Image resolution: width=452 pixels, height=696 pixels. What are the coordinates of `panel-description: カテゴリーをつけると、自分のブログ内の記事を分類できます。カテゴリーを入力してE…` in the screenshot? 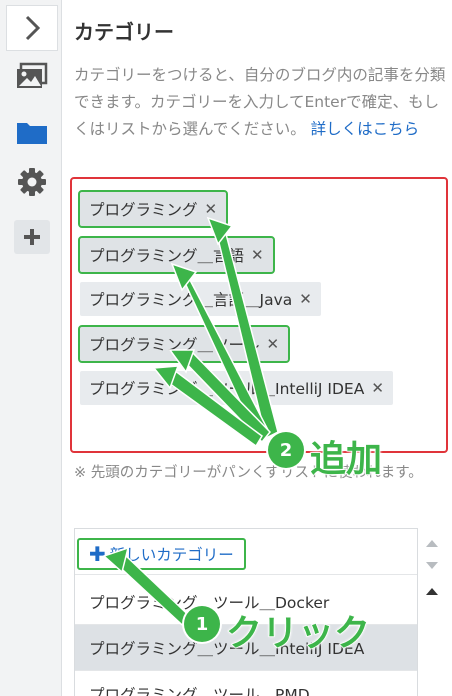 It's located at (260, 102).